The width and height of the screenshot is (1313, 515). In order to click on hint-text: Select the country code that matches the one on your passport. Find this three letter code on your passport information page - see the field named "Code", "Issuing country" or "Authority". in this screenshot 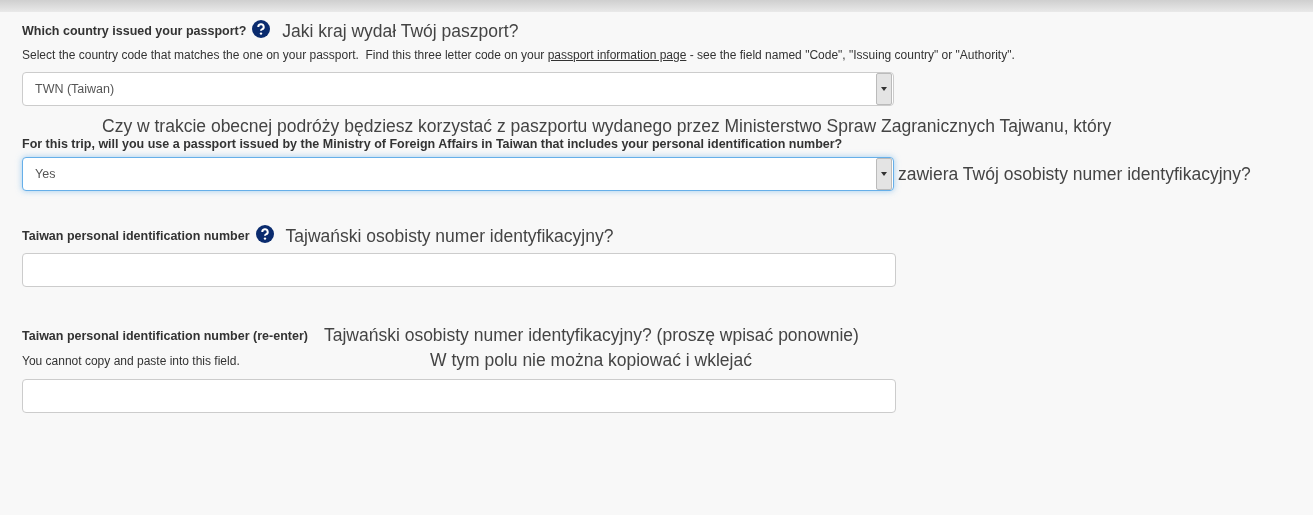, I will do `click(519, 55)`.